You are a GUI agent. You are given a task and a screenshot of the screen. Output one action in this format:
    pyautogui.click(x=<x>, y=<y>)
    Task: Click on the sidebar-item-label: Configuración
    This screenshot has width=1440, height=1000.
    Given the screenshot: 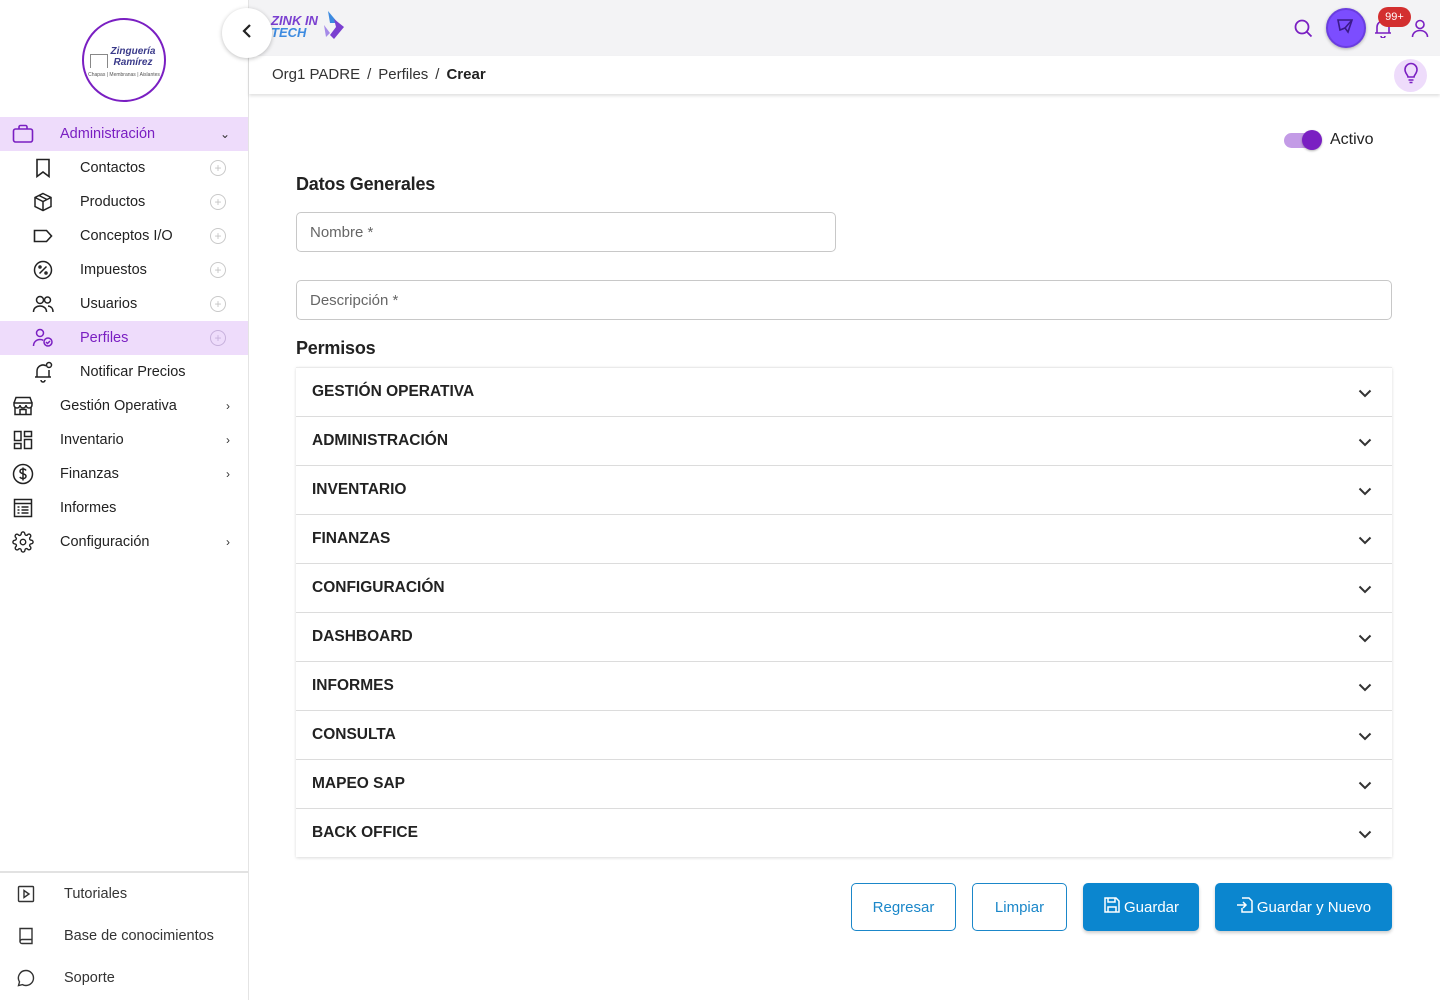 What is the action you would take?
    pyautogui.click(x=105, y=542)
    